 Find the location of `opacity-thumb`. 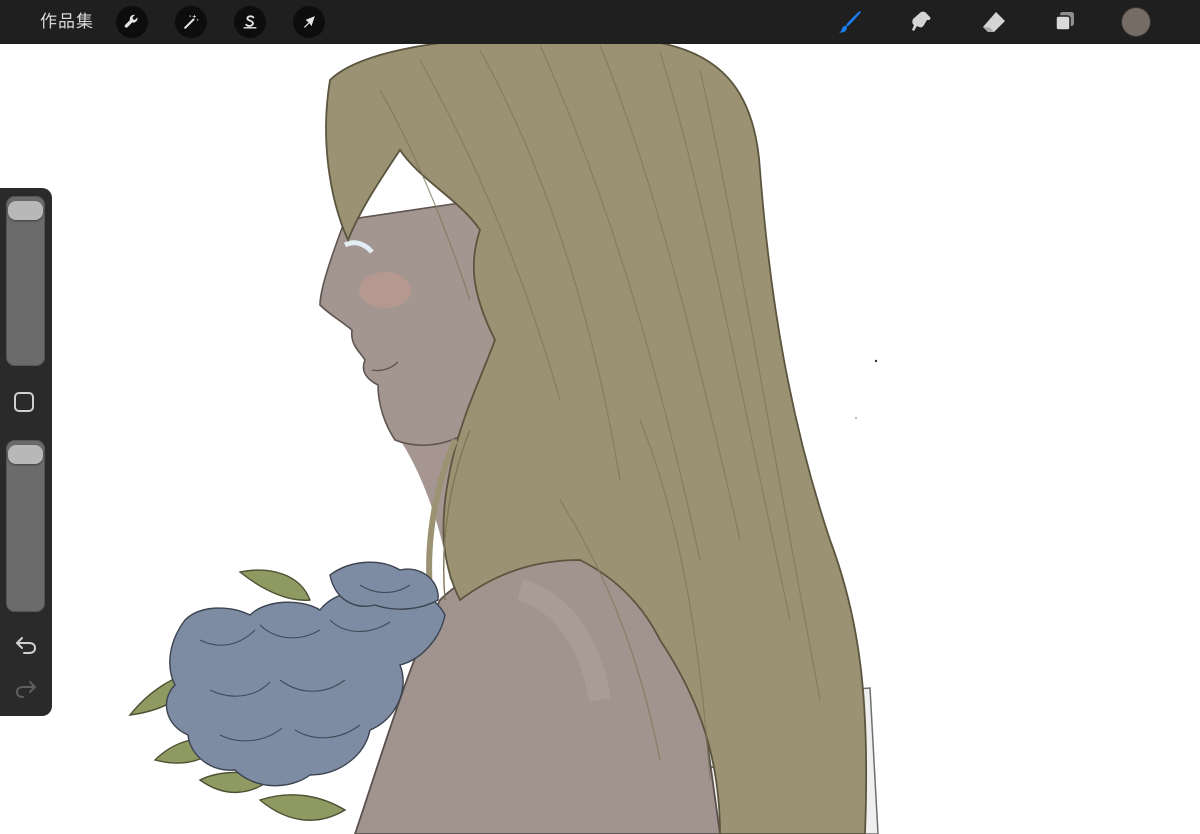

opacity-thumb is located at coordinates (25, 454).